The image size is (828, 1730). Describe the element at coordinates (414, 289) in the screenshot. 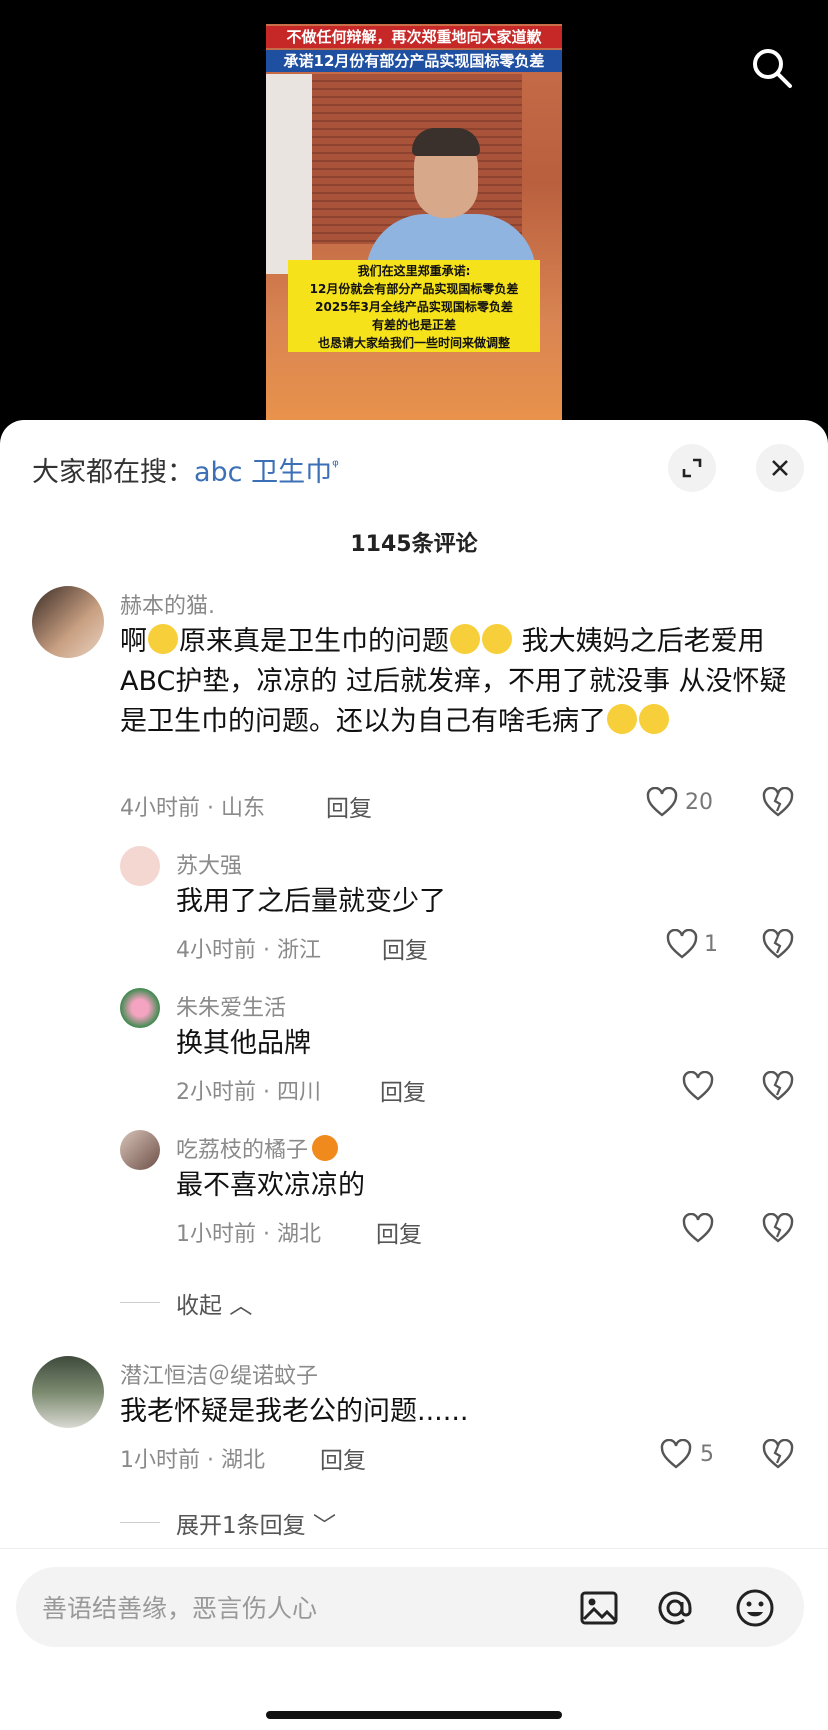

I see `subtitle-line: 12月份就会有部分产品实现国标零负差` at that location.